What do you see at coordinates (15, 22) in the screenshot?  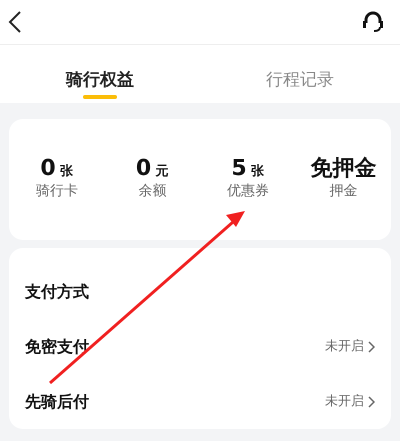 I see `back-icon` at bounding box center [15, 22].